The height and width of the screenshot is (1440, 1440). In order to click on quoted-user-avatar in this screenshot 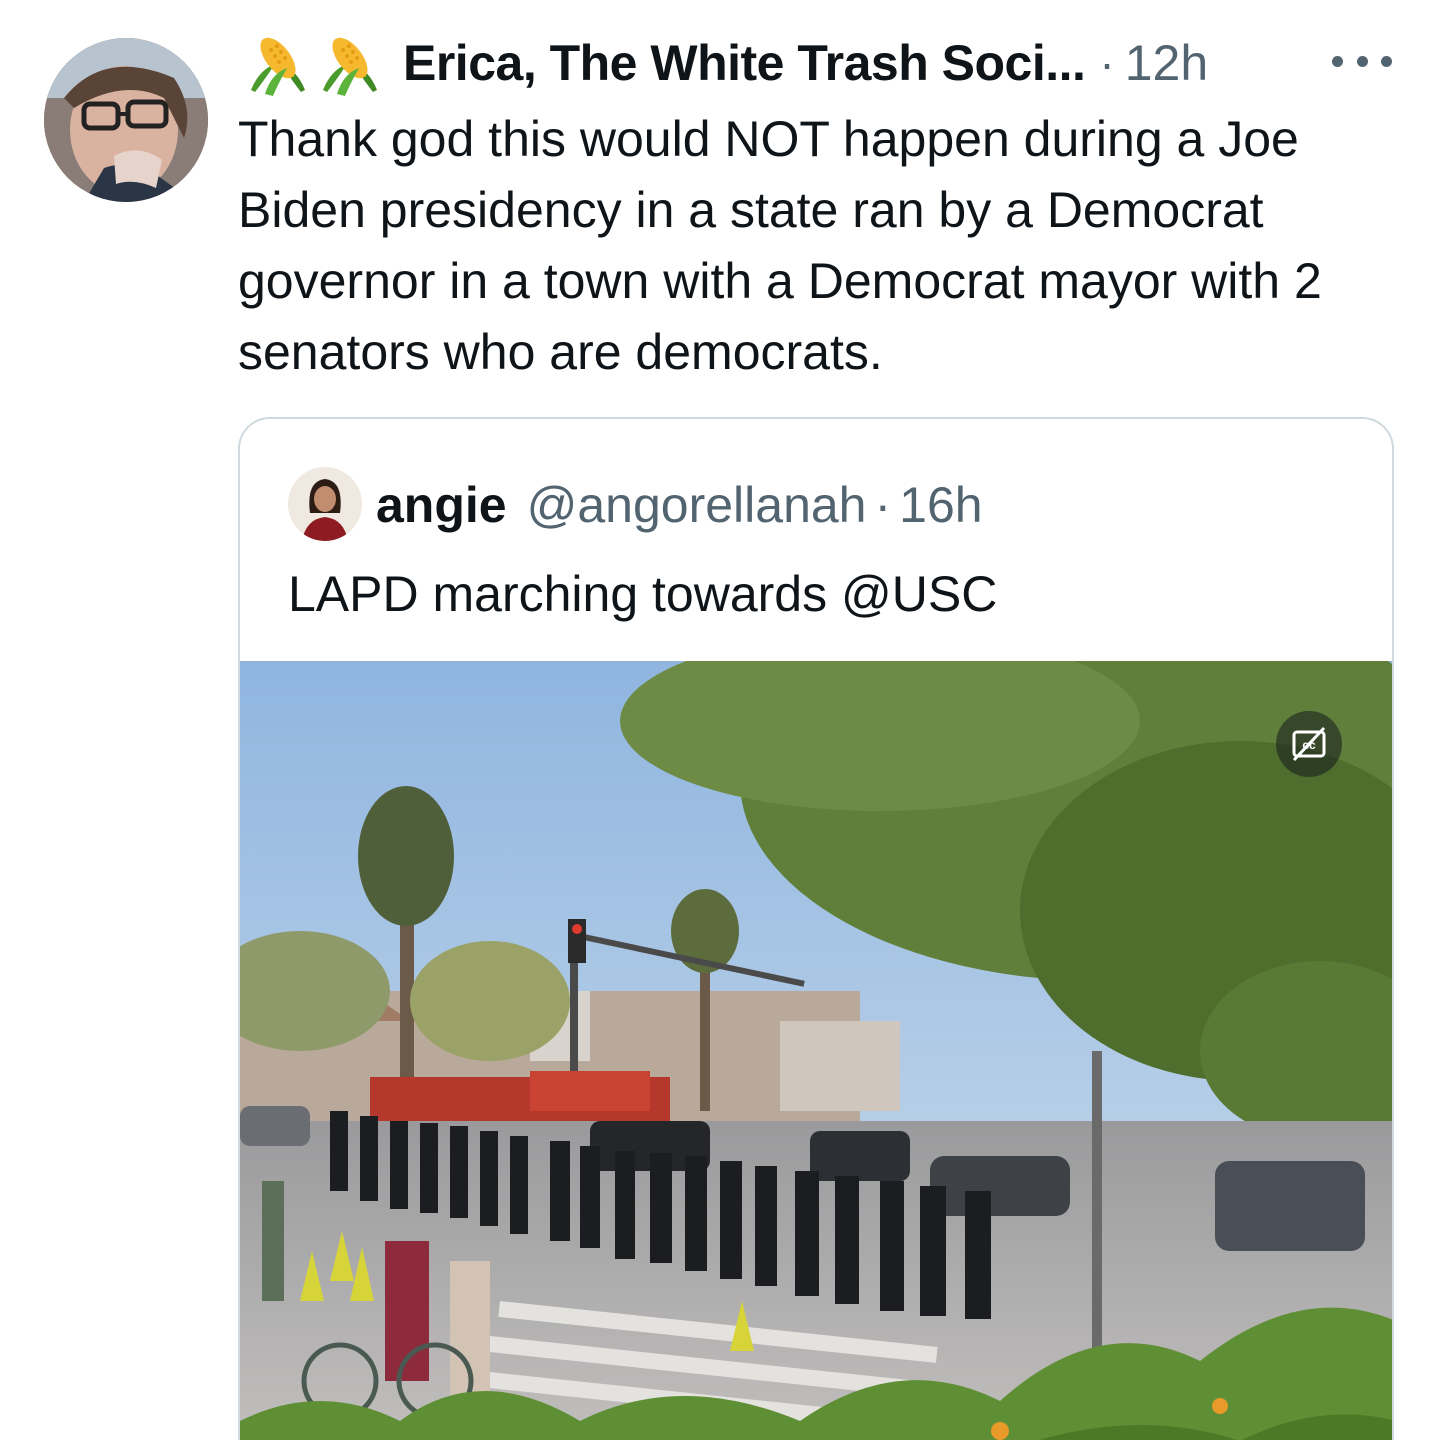, I will do `click(325, 504)`.